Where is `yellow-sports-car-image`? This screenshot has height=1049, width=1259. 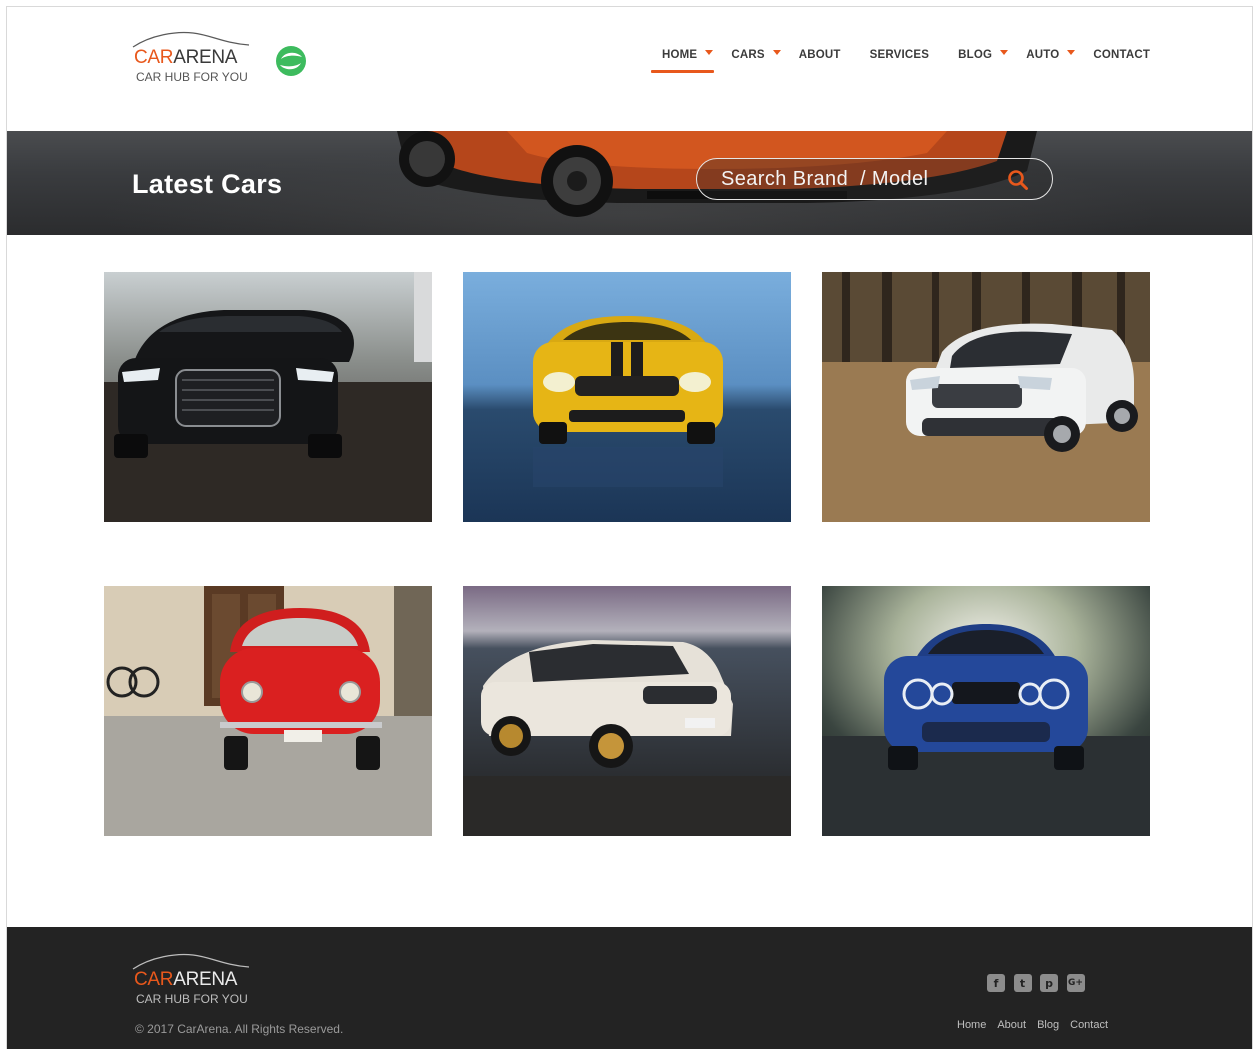
yellow-sports-car-image is located at coordinates (627, 397).